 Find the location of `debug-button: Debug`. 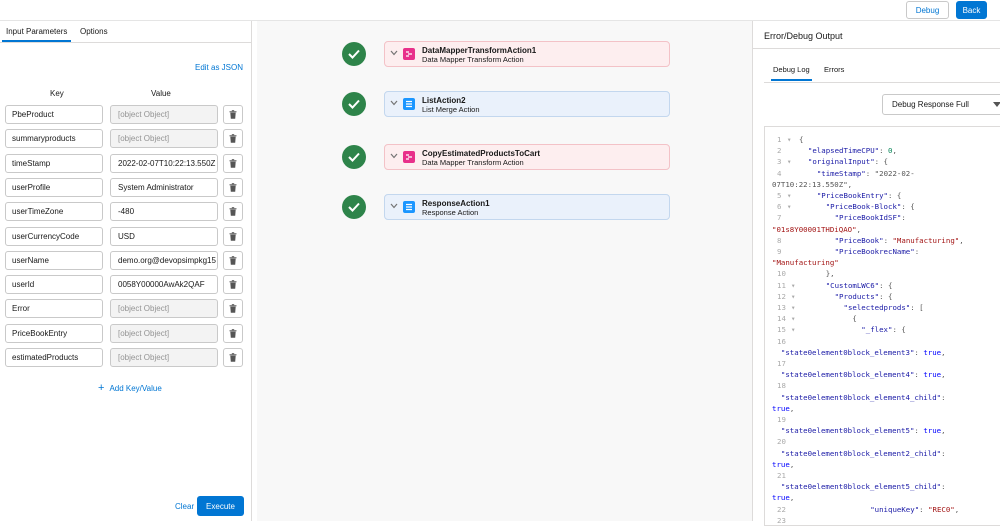

debug-button: Debug is located at coordinates (927, 10).